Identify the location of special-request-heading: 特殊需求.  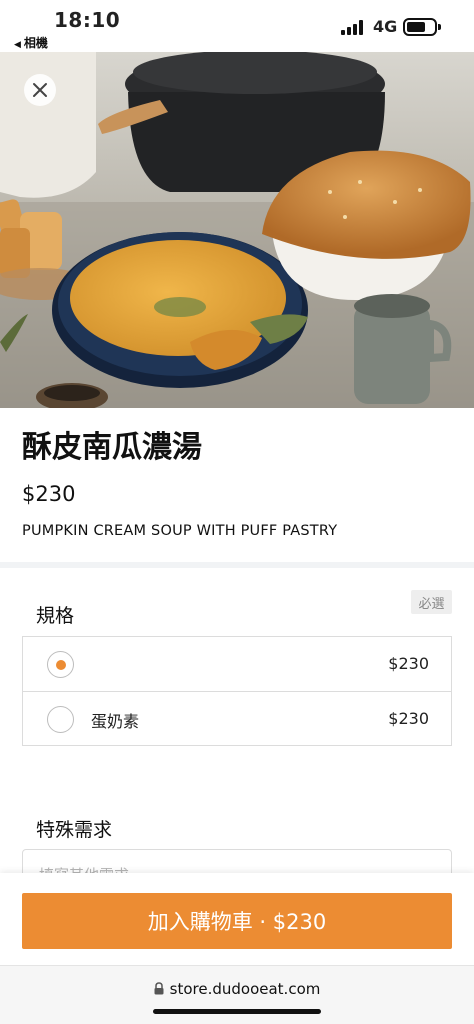
(74, 830).